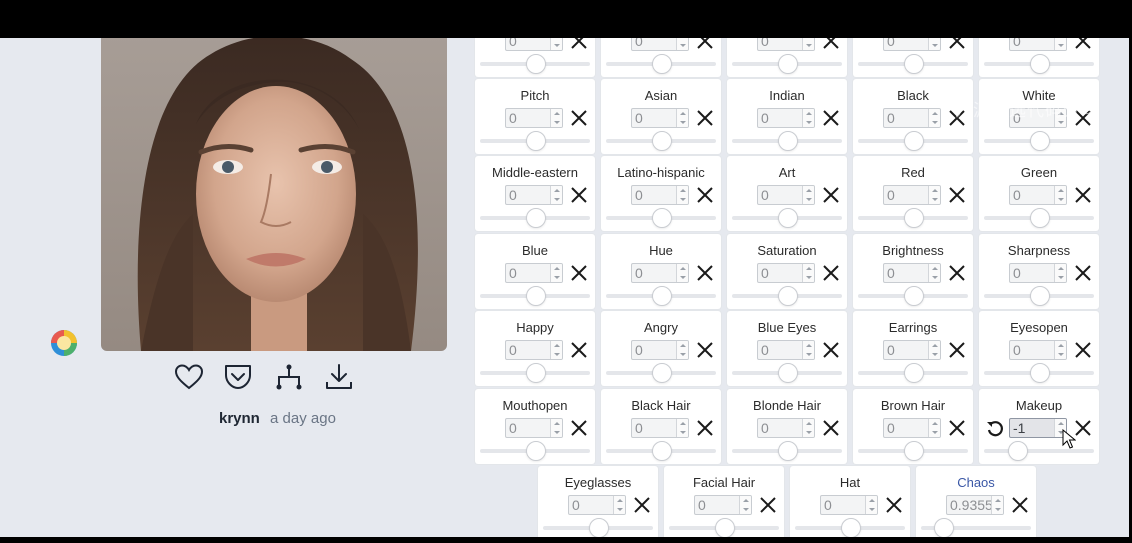 This screenshot has height=543, width=1132. Describe the element at coordinates (975, 505) in the screenshot. I see `slider-value-input: 0.9355` at that location.